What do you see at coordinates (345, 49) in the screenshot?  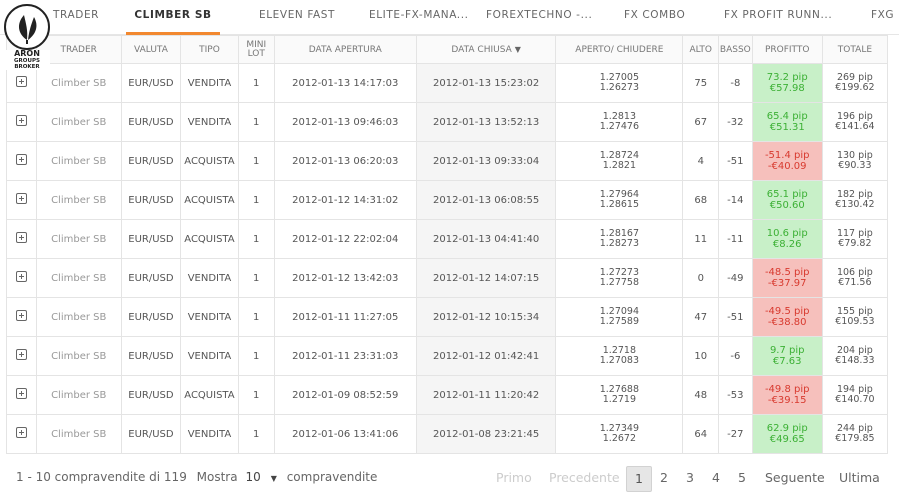 I see `header-data-apertura: DATA APERTURA` at bounding box center [345, 49].